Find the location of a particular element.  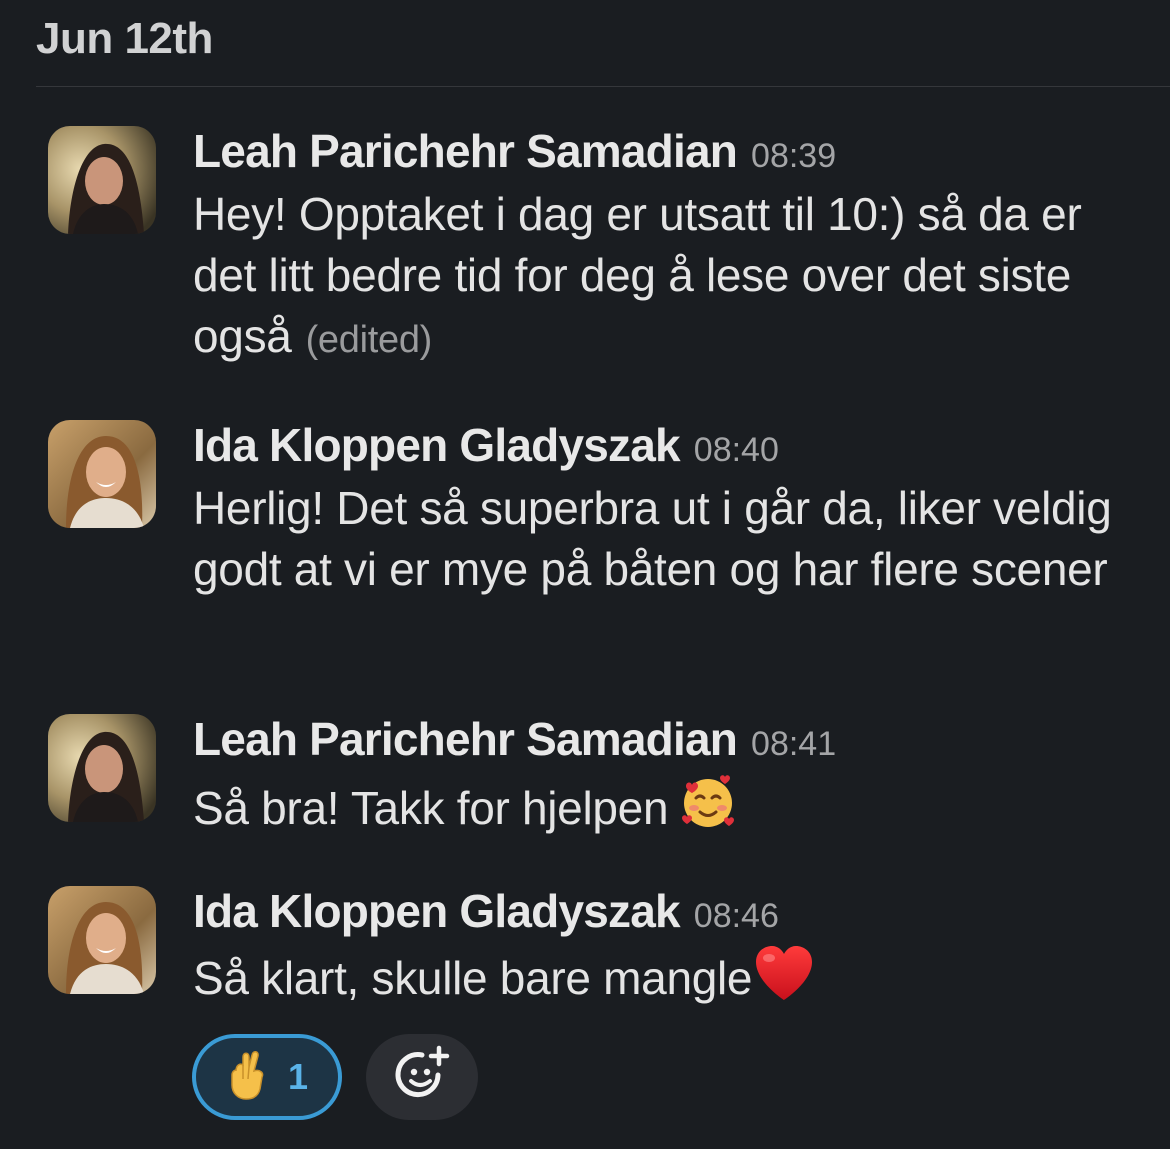

crossed-fingers-icon is located at coordinates (248, 1077).